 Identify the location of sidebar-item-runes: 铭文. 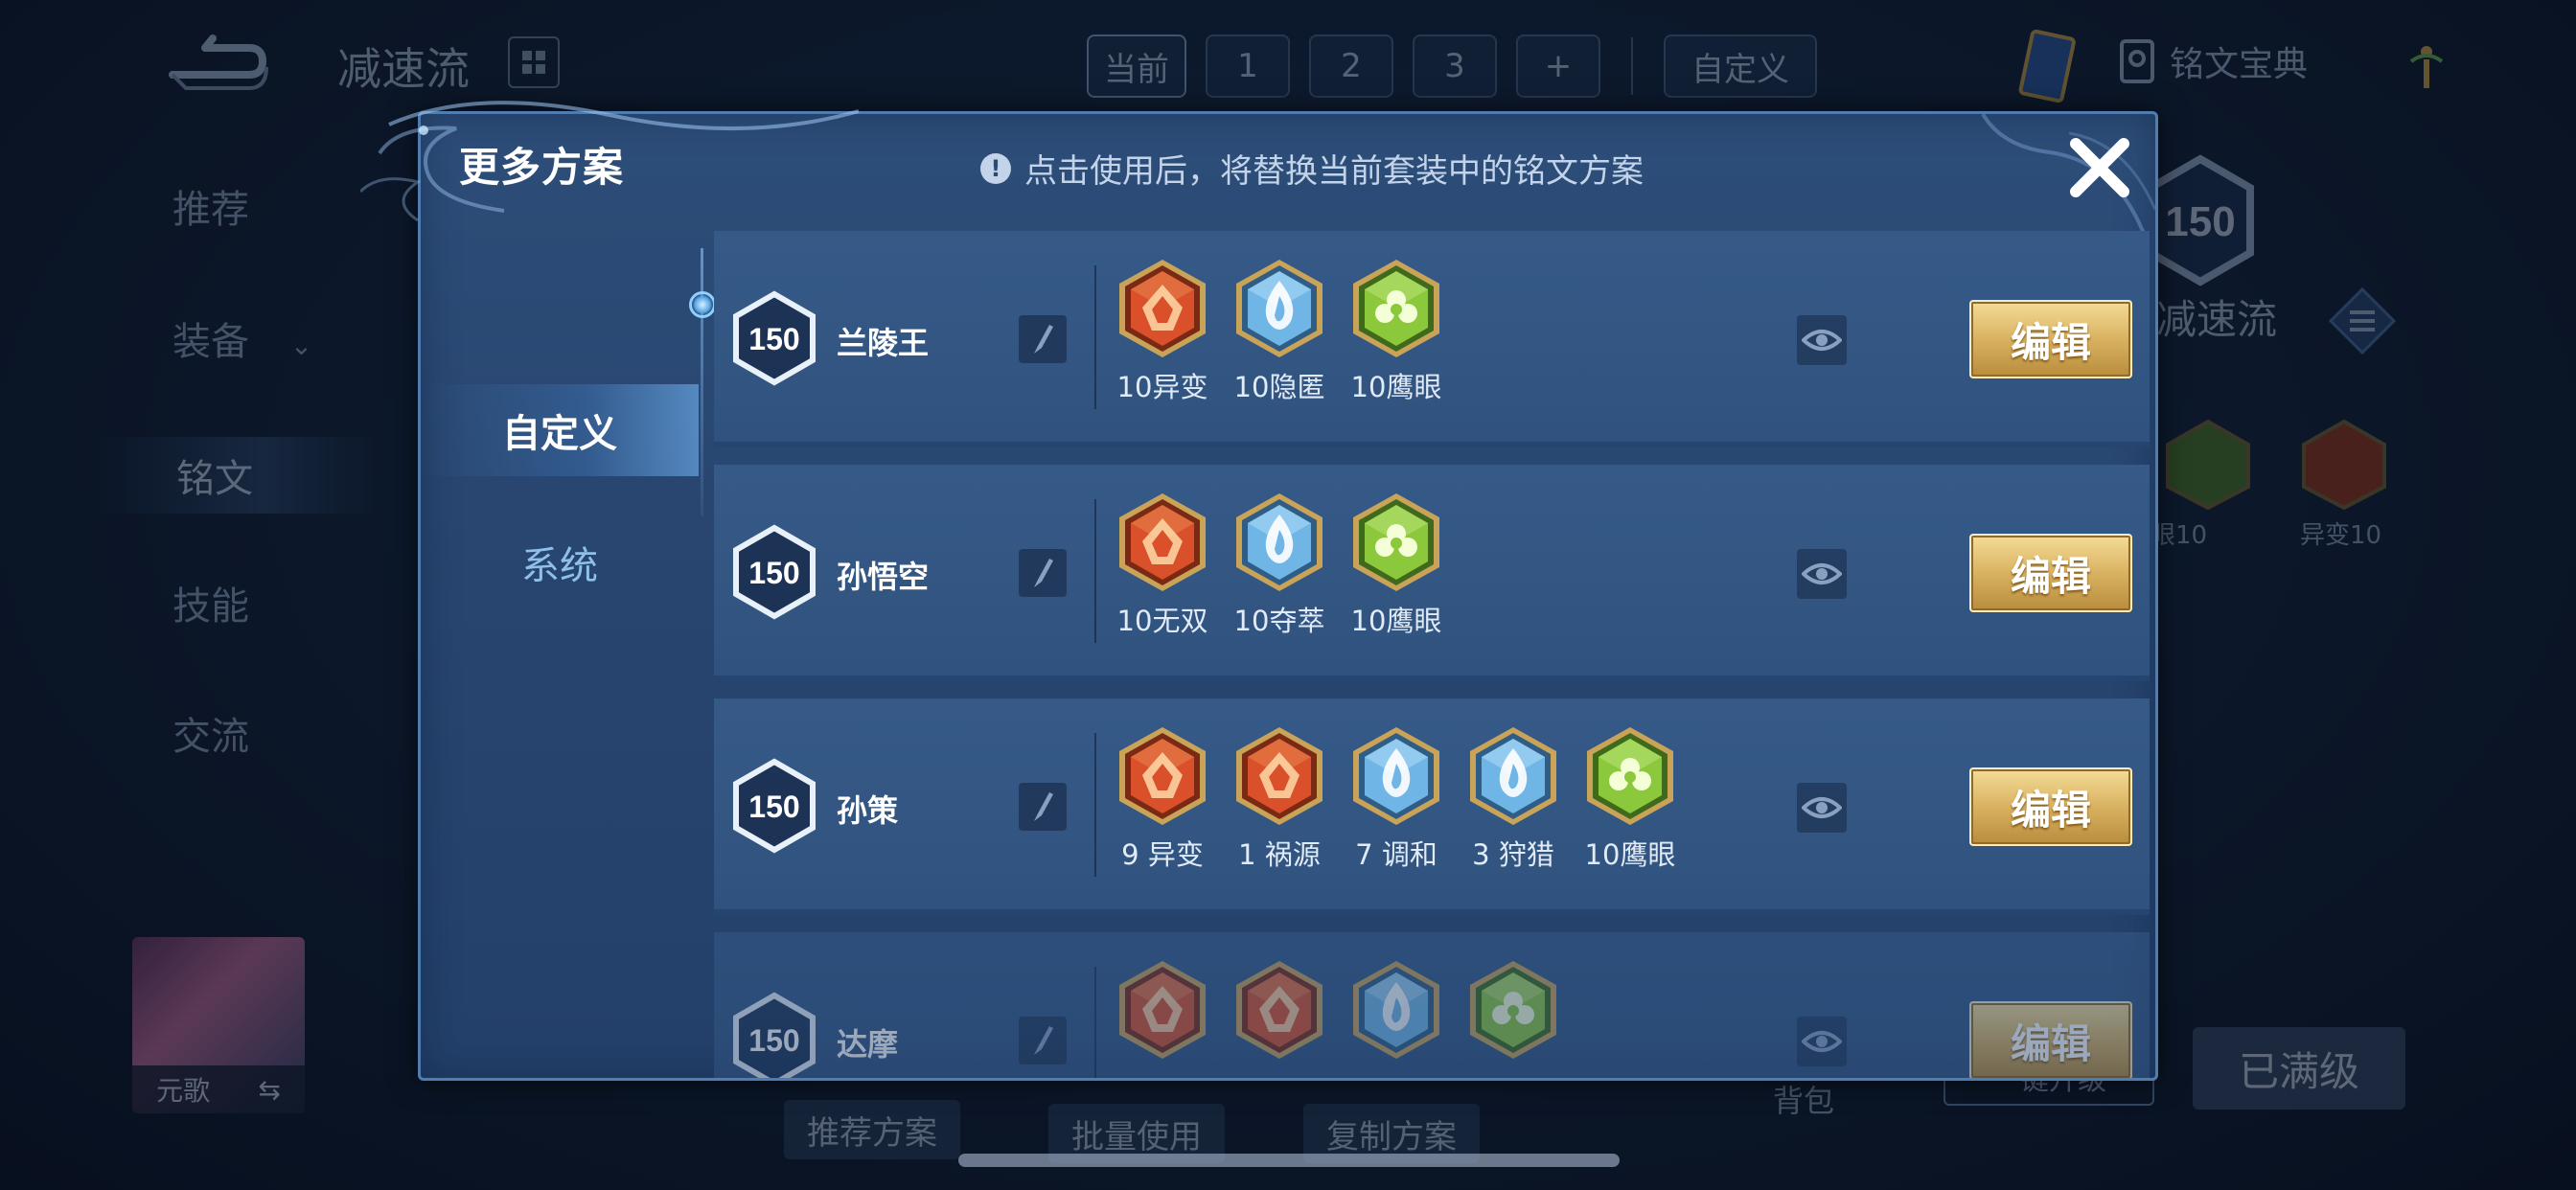
(235, 476).